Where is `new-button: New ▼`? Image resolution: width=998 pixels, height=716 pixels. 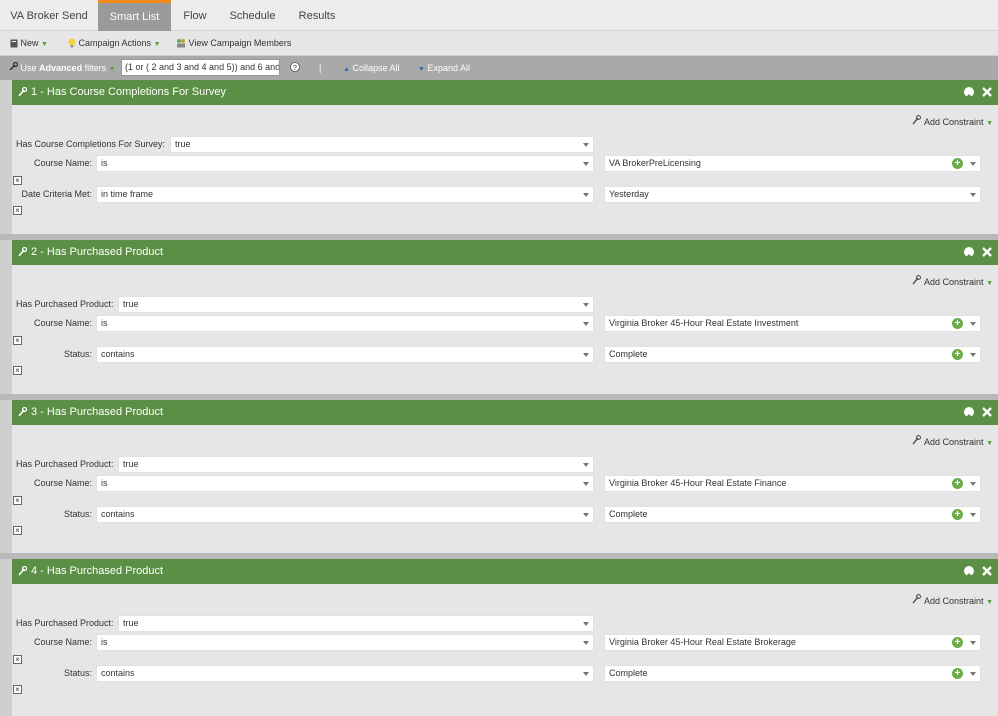
new-button: New ▼ is located at coordinates (29, 43).